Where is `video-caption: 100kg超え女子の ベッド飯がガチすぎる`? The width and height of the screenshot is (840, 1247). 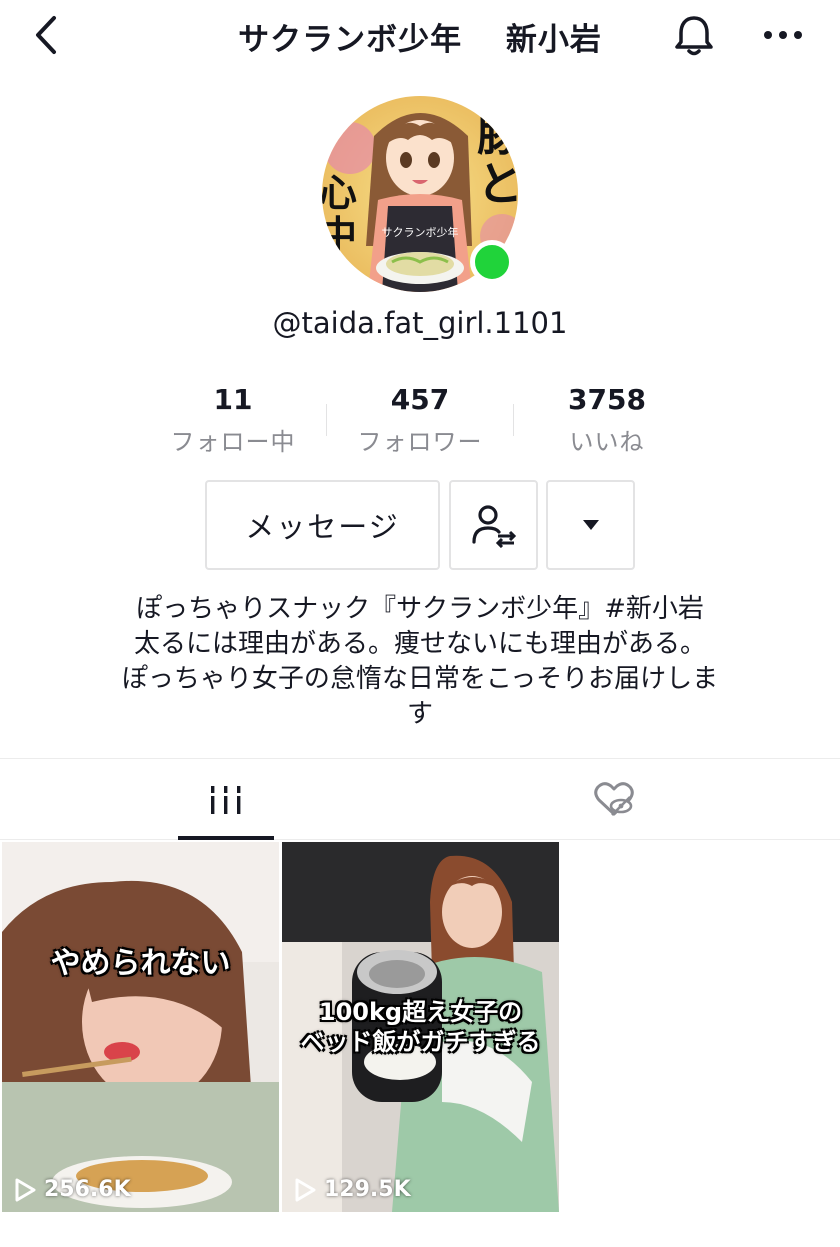 video-caption: 100kg超え女子の ベッド飯がガチすぎる is located at coordinates (420, 1027).